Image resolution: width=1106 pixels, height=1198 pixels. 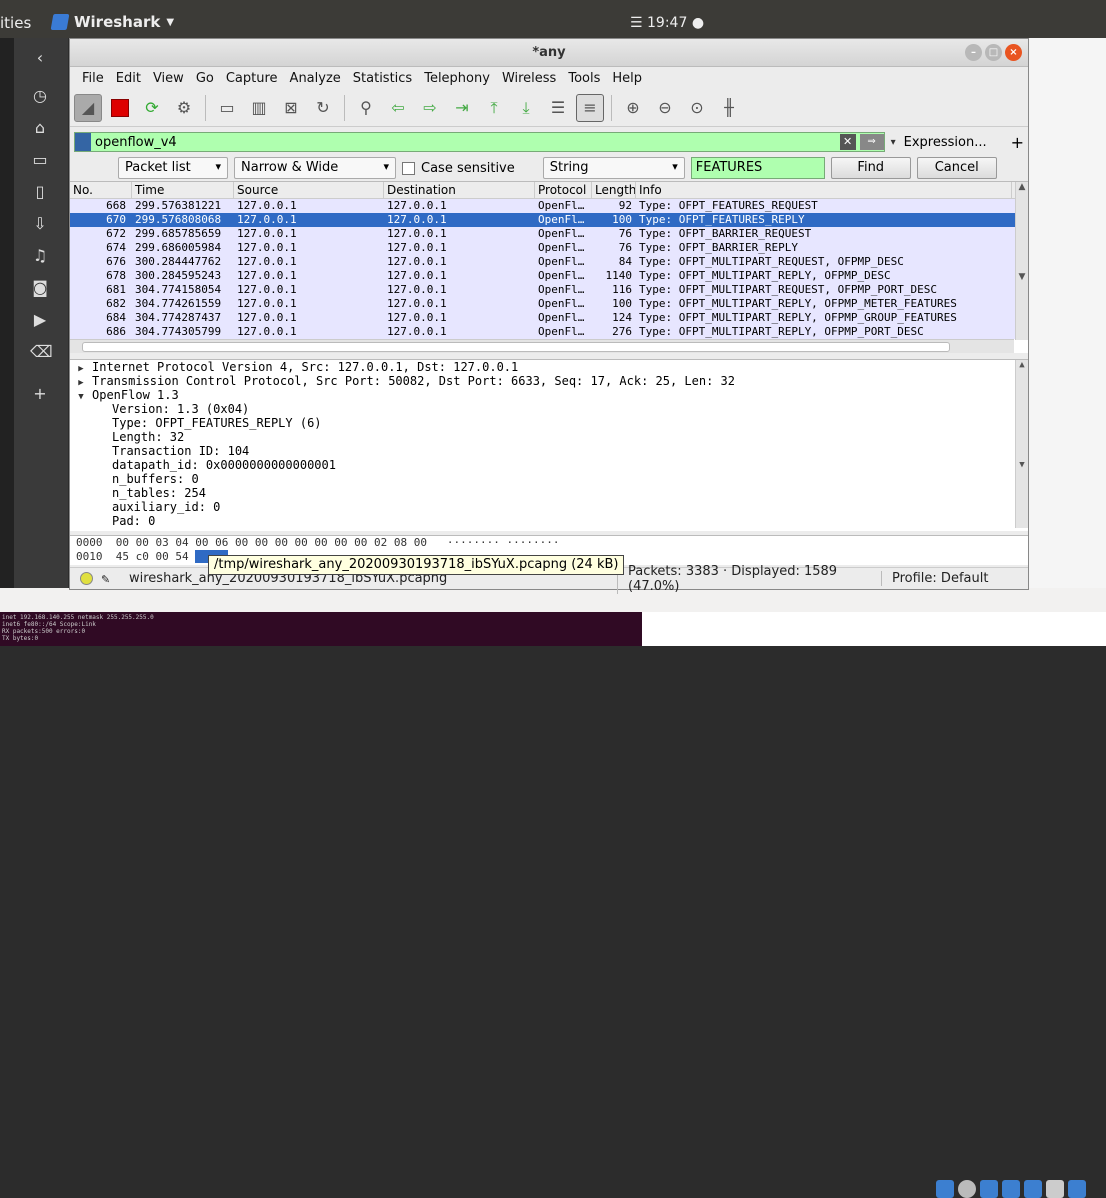 I want to click on tree-field: Type: OFPT_FEATURES_REPLY (6), so click(x=549, y=423).